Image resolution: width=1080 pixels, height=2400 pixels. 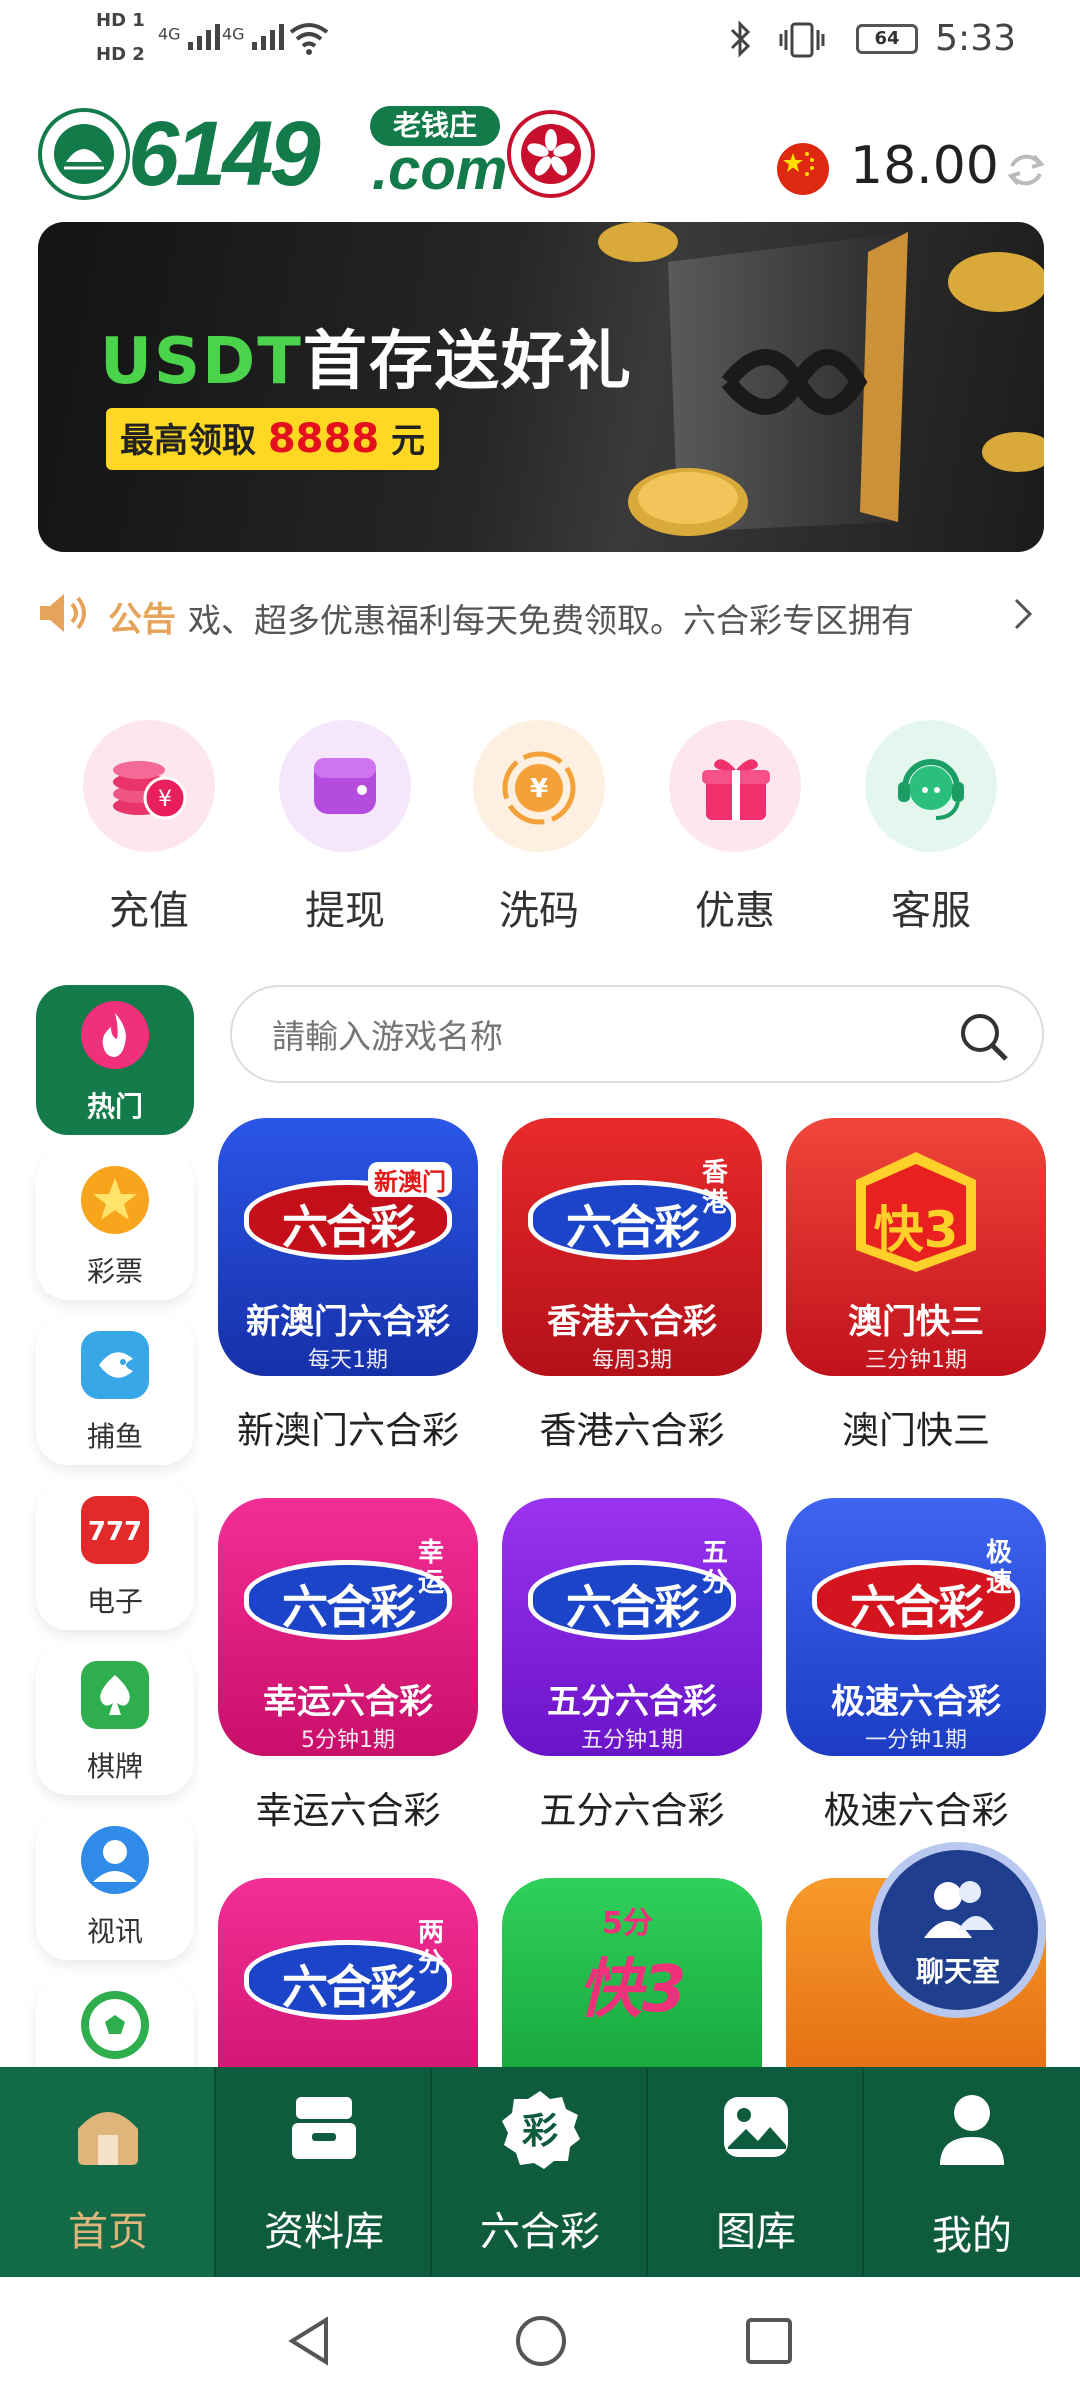 I want to click on clock: 5:33, so click(x=975, y=38).